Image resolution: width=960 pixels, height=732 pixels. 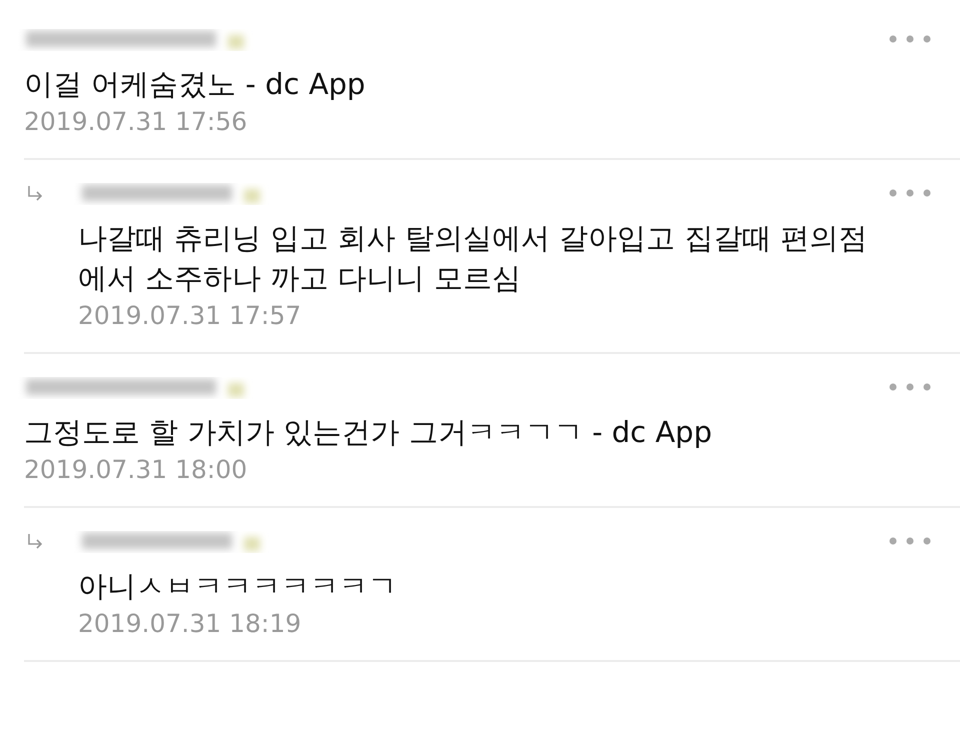 I want to click on comment-text: 나갈때 츄리닝 입고 회사 탈의실에서 갈아입고 집갈때 편의점에서 소주하나 까고 다니니 모르심, so click(x=473, y=258).